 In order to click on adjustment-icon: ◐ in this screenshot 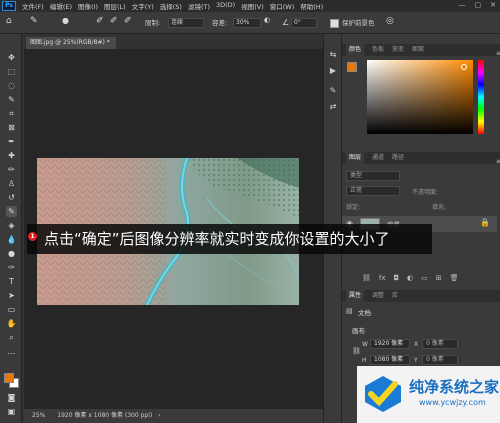, I will do `click(410, 278)`.